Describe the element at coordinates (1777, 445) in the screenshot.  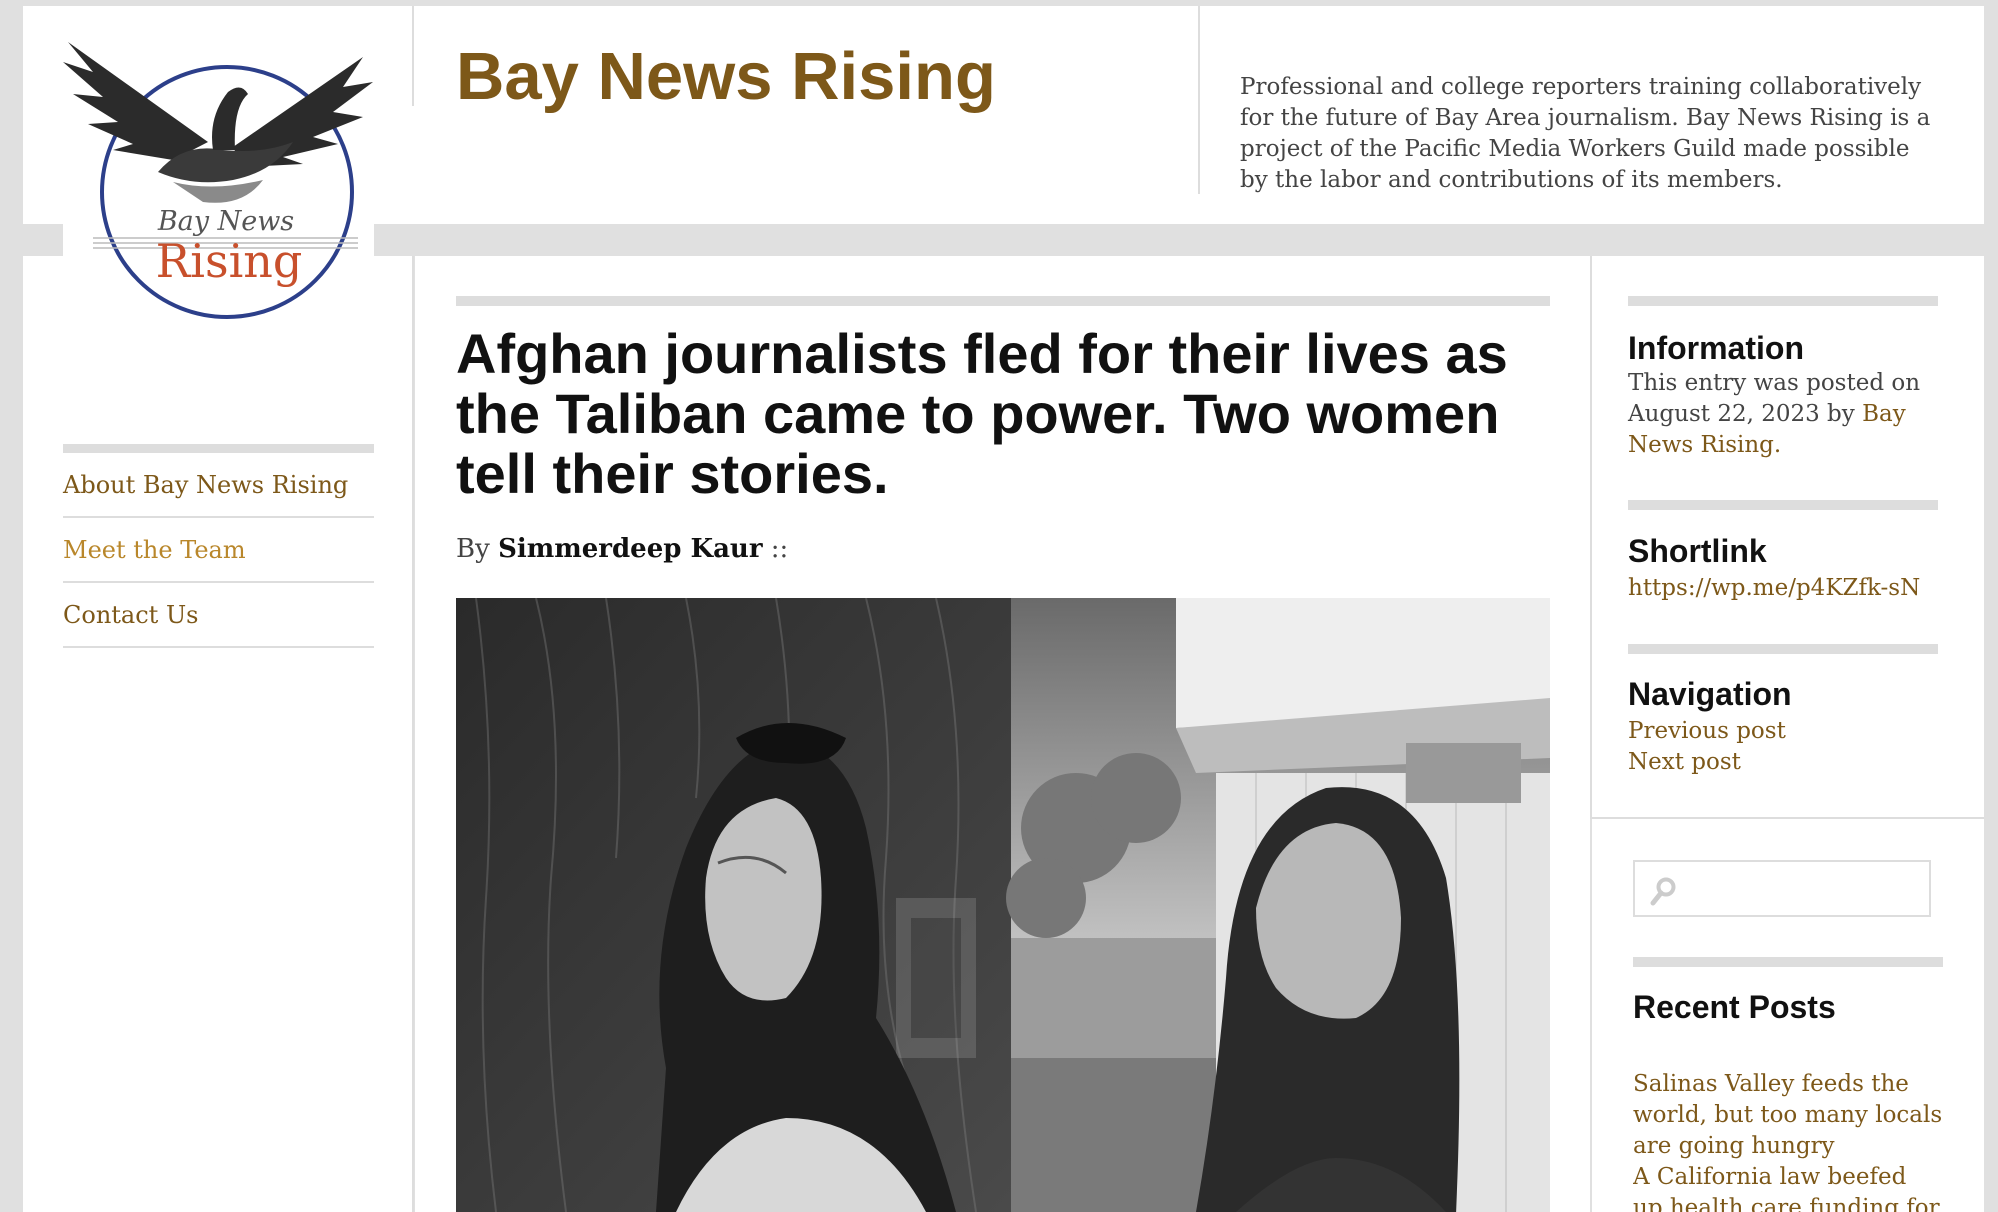
I see `information-period: .` at that location.